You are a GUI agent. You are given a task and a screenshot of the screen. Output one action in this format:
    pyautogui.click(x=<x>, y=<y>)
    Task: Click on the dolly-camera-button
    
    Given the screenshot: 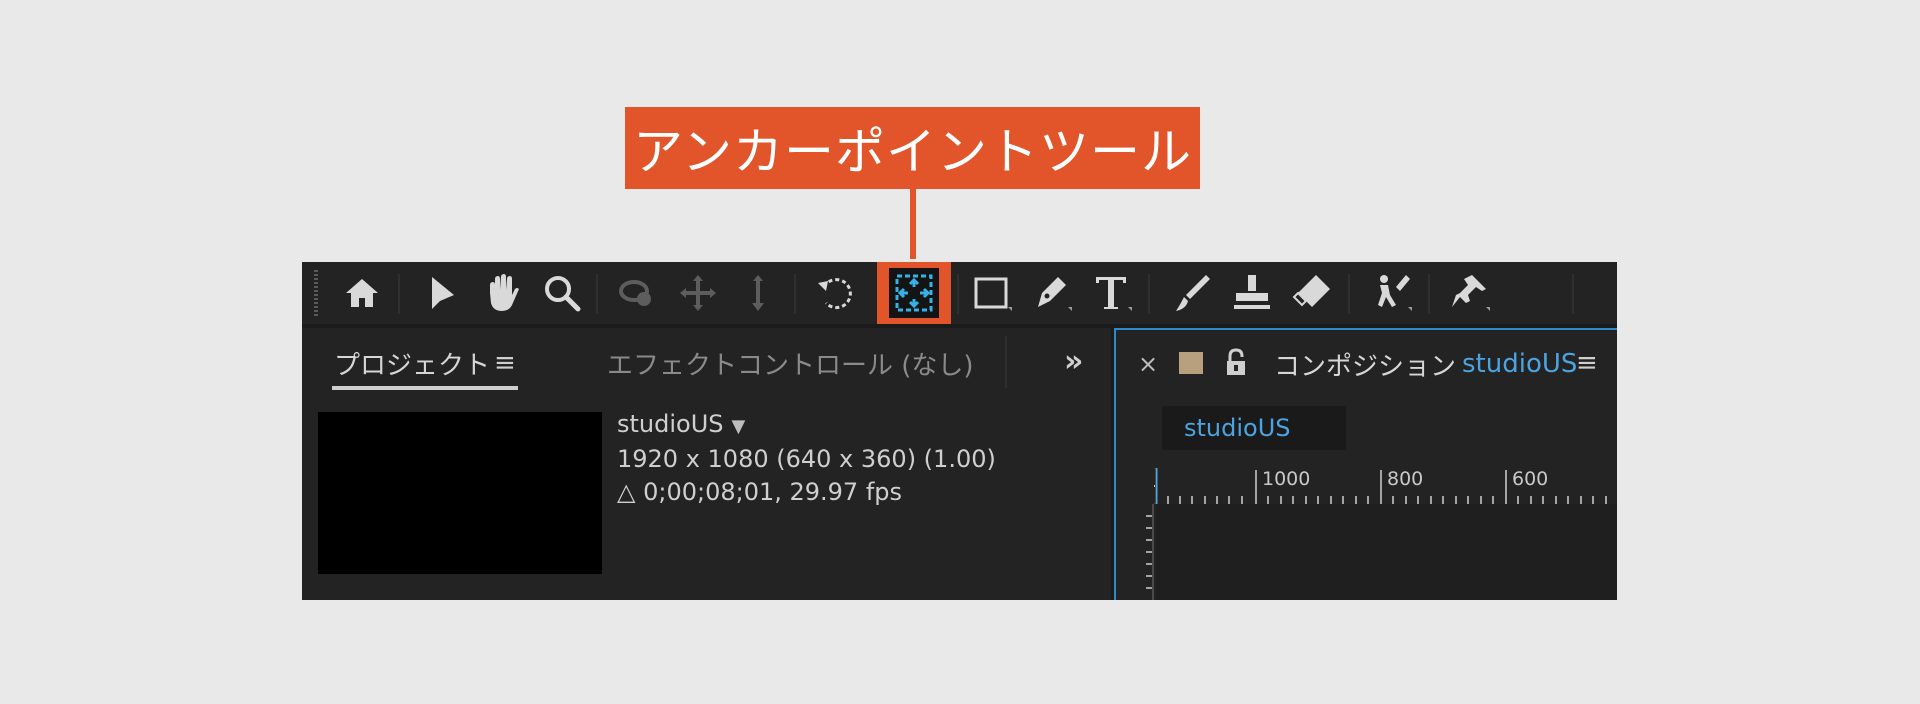 What is the action you would take?
    pyautogui.click(x=758, y=293)
    